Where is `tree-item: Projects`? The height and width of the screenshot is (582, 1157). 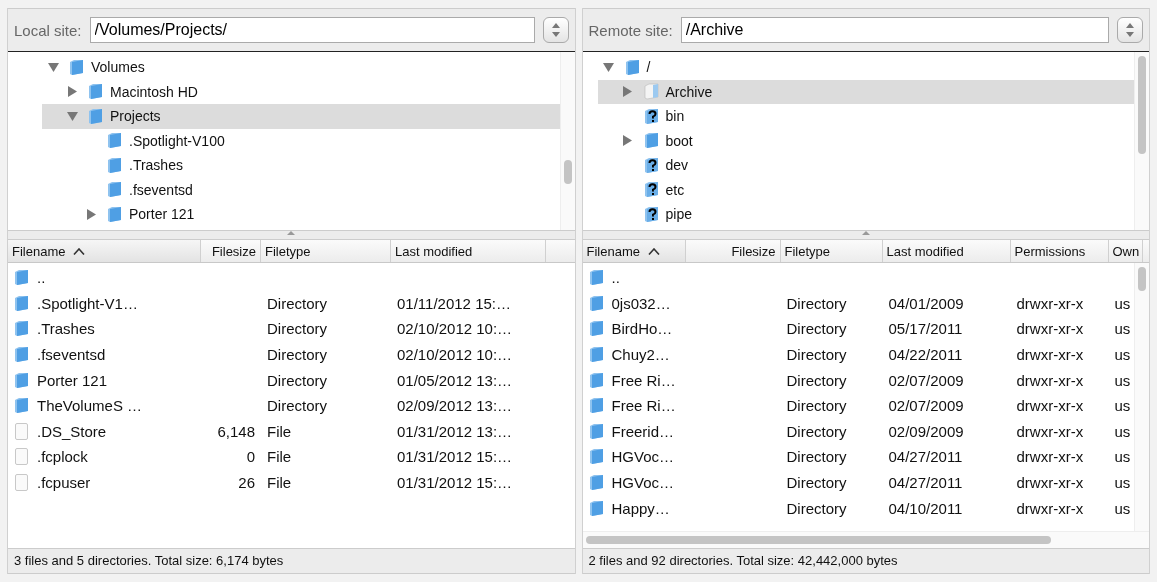 tree-item: Projects is located at coordinates (301, 116).